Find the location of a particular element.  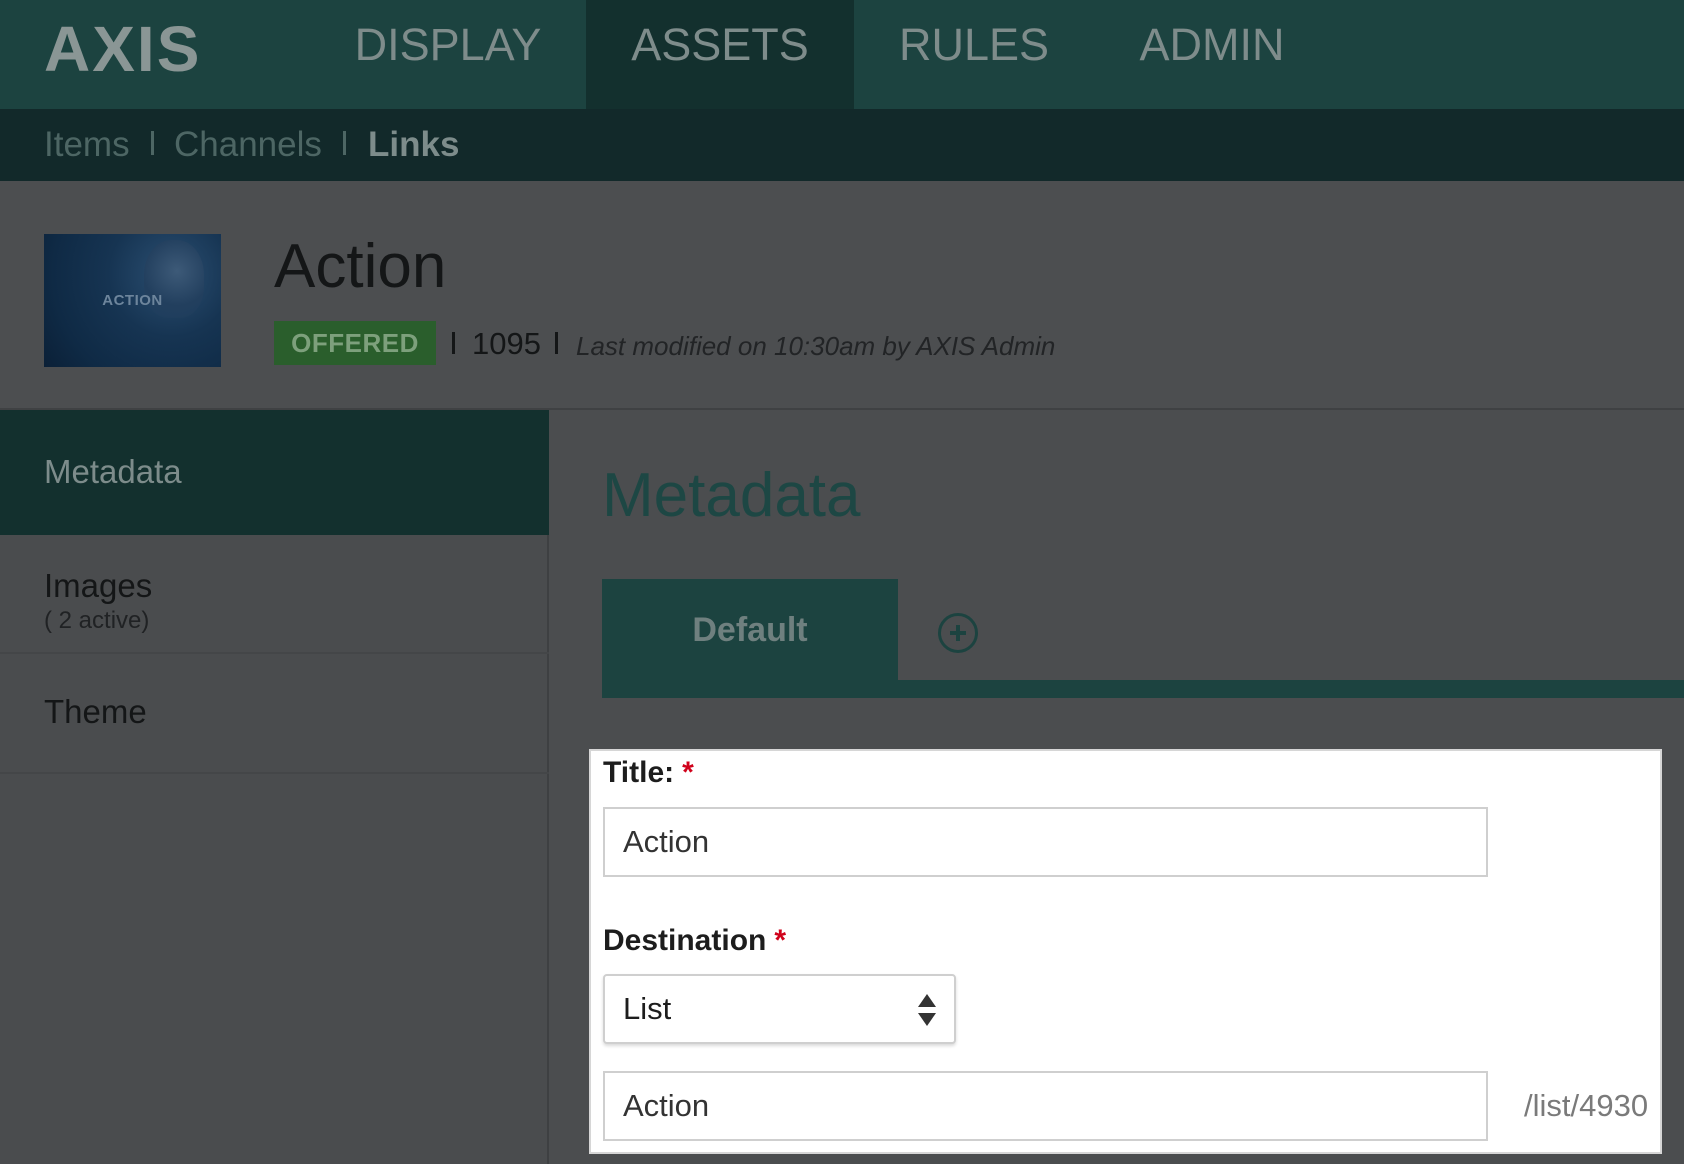

top-navigation: AXIS DISPLAY ASSETS RULES ADMIN is located at coordinates (842, 54).